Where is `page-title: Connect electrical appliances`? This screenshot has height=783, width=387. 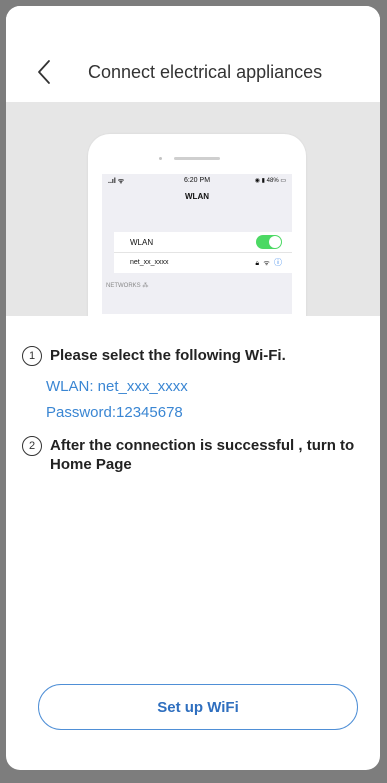
page-title: Connect electrical appliances is located at coordinates (205, 72).